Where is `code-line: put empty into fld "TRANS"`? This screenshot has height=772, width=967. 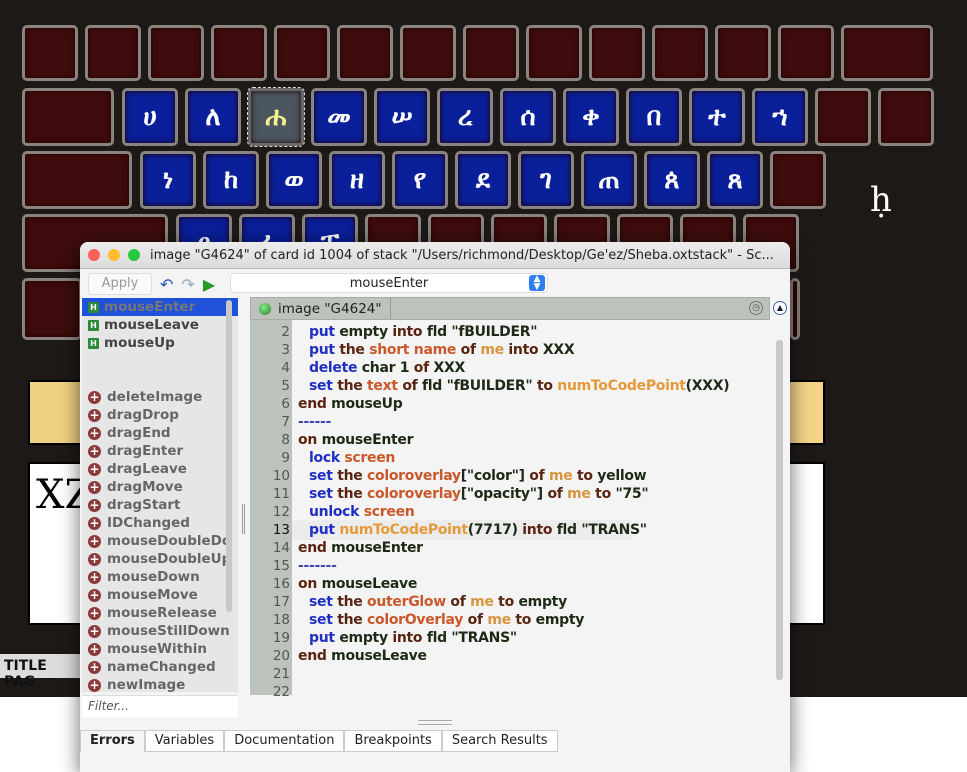
code-line: put empty into fld "TRANS" is located at coordinates (413, 638).